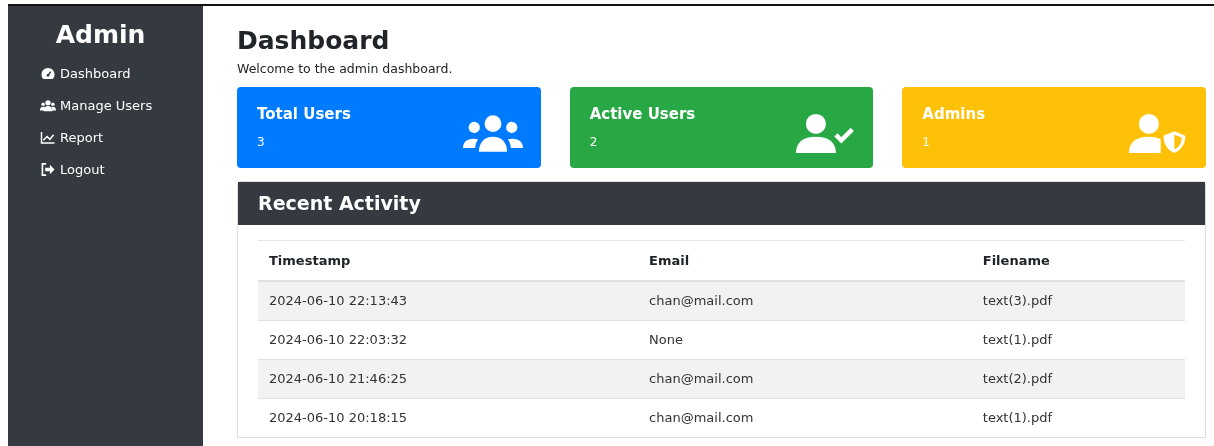  What do you see at coordinates (825, 133) in the screenshot?
I see `user-check-icon` at bounding box center [825, 133].